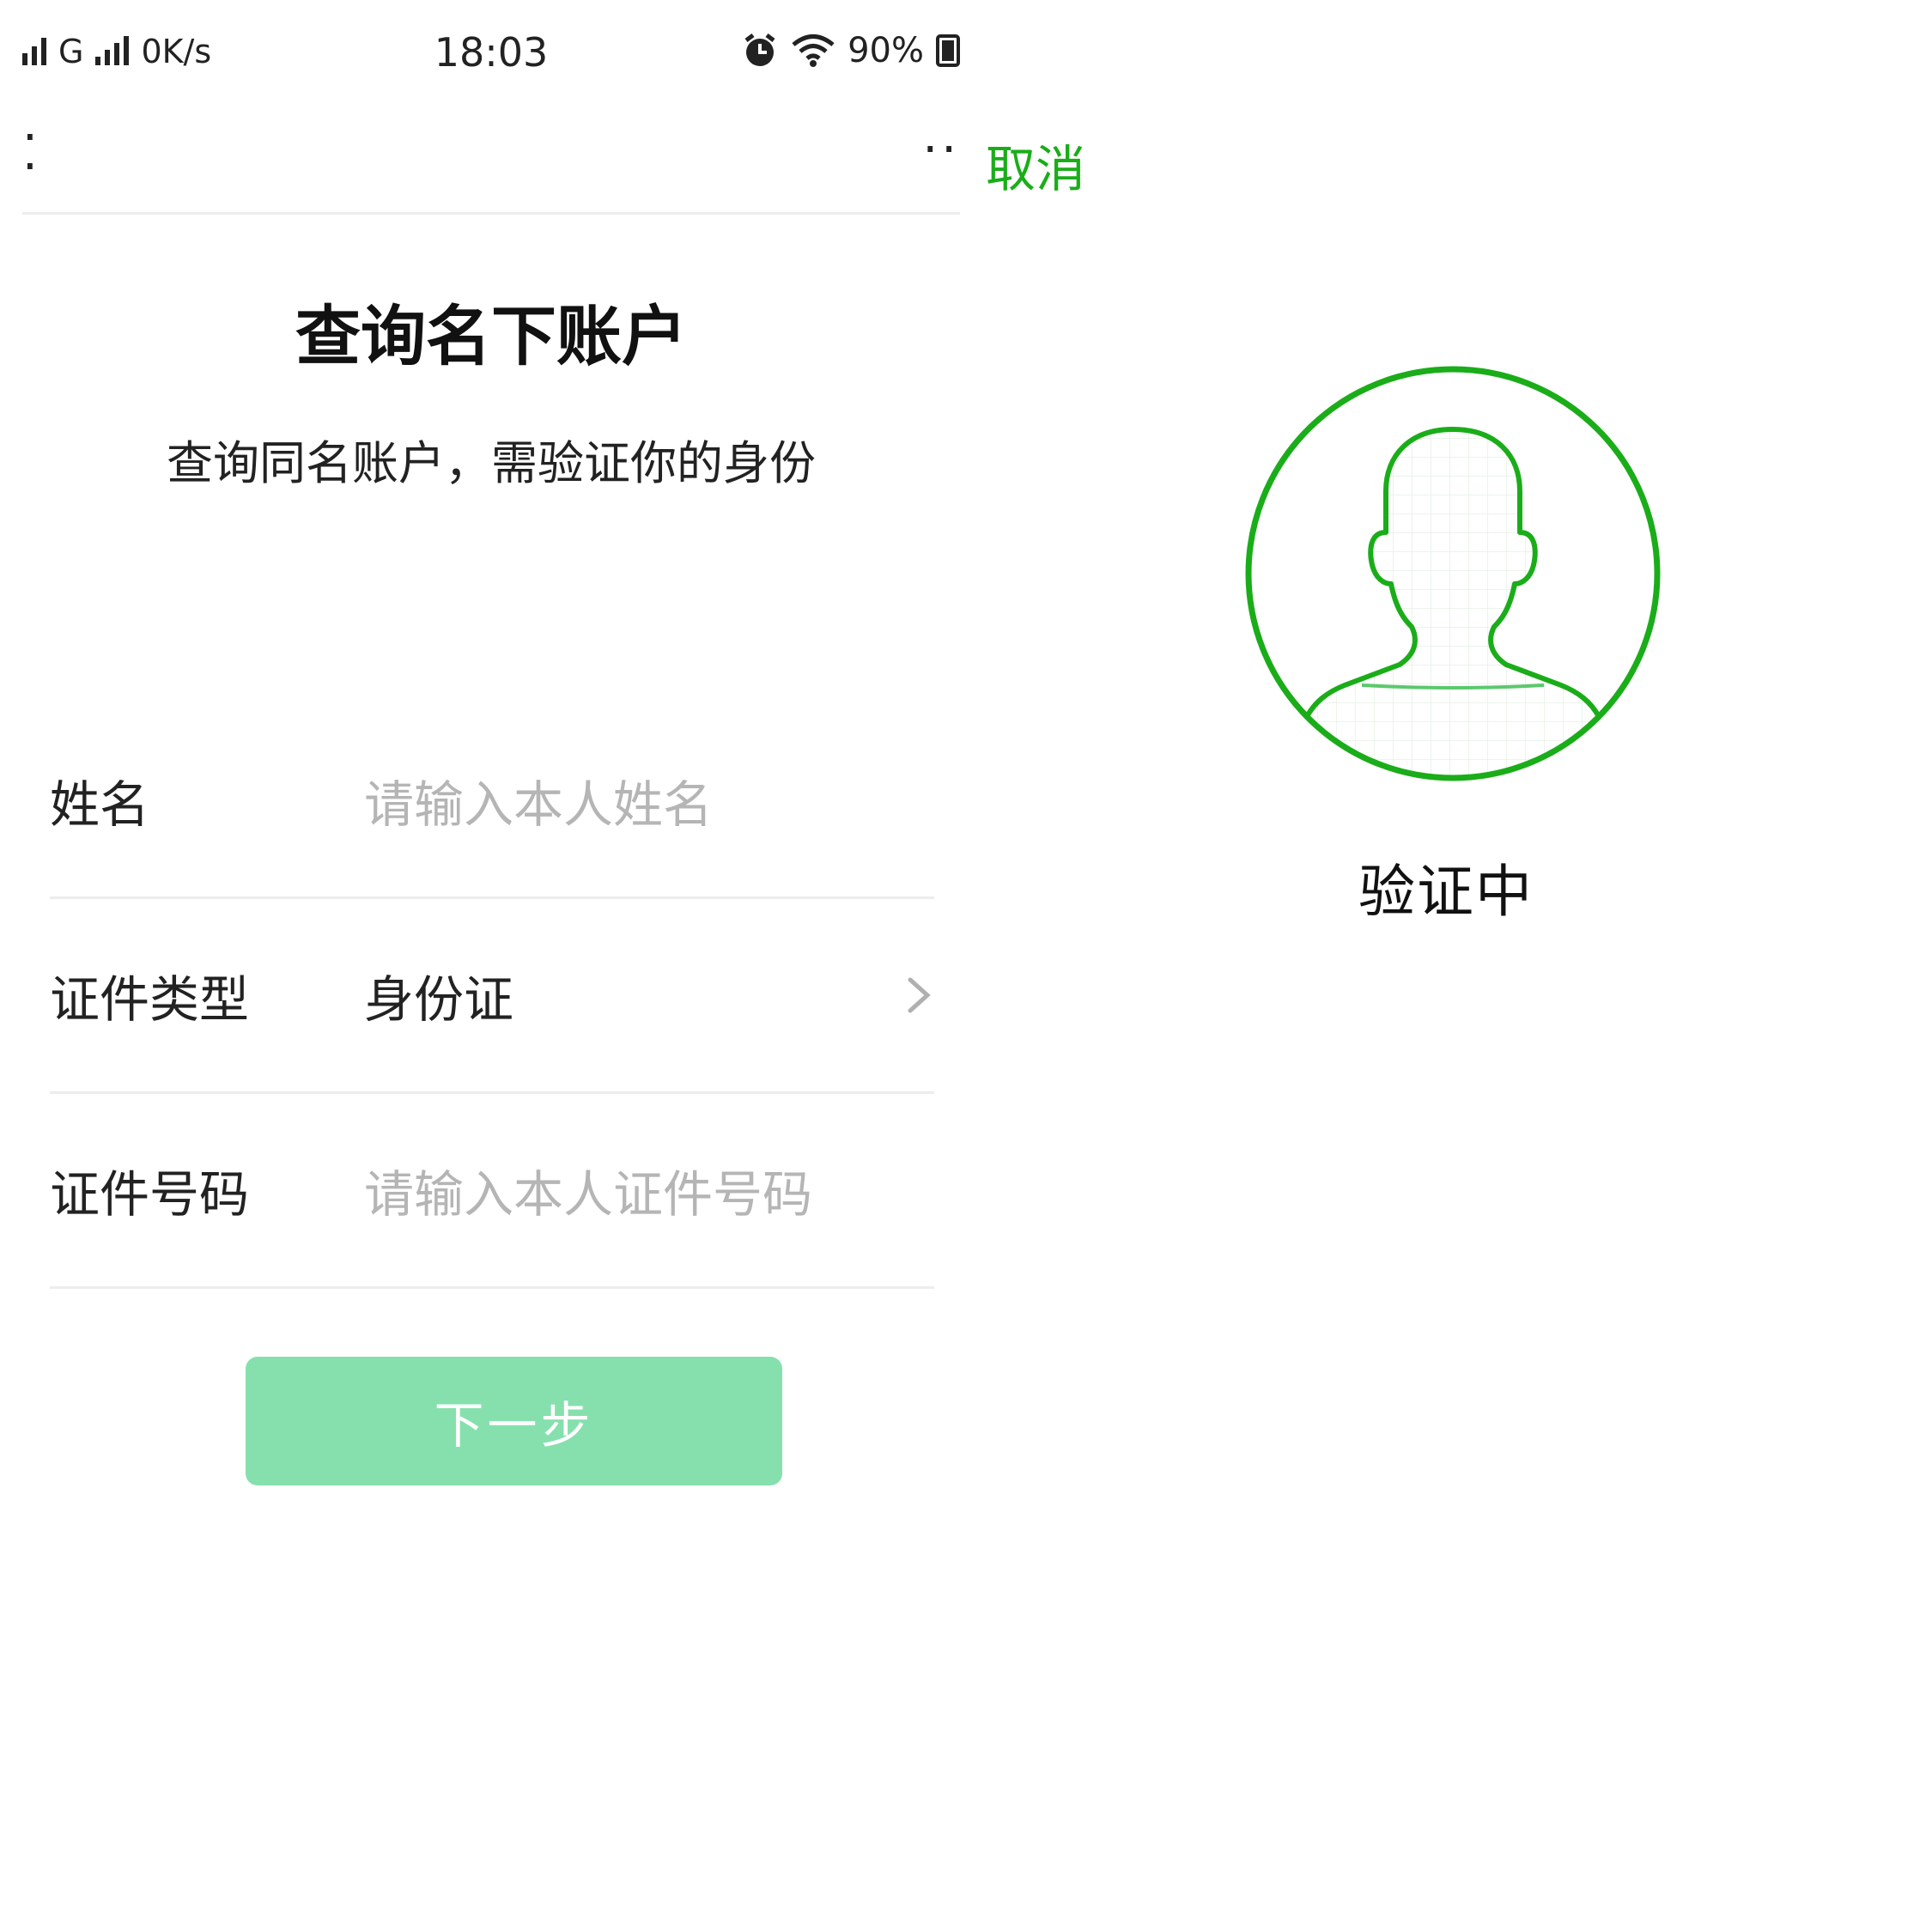 Image resolution: width=1932 pixels, height=1932 pixels. I want to click on id-type-label: 证件类型, so click(150, 999).